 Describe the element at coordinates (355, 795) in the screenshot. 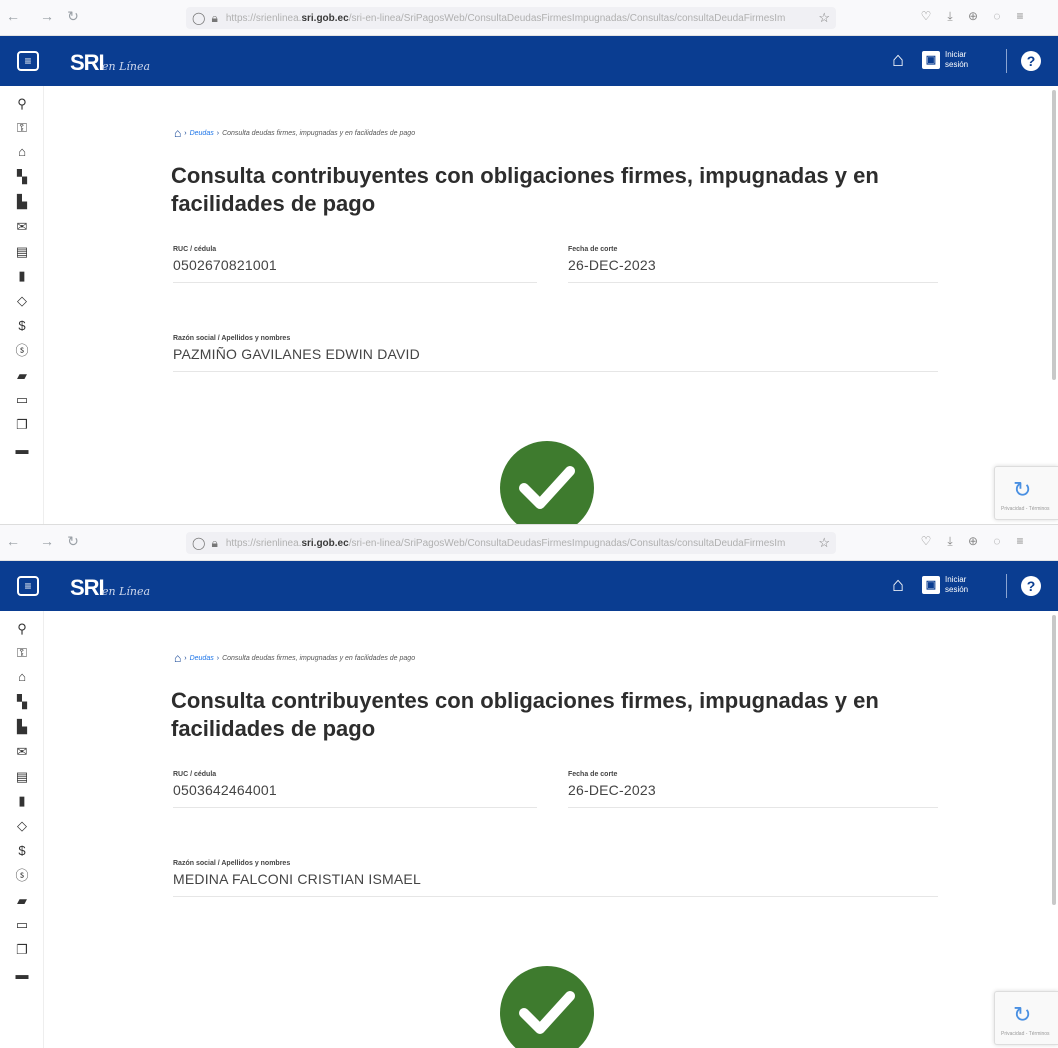

I see `ruc-value: 0503642464001` at that location.